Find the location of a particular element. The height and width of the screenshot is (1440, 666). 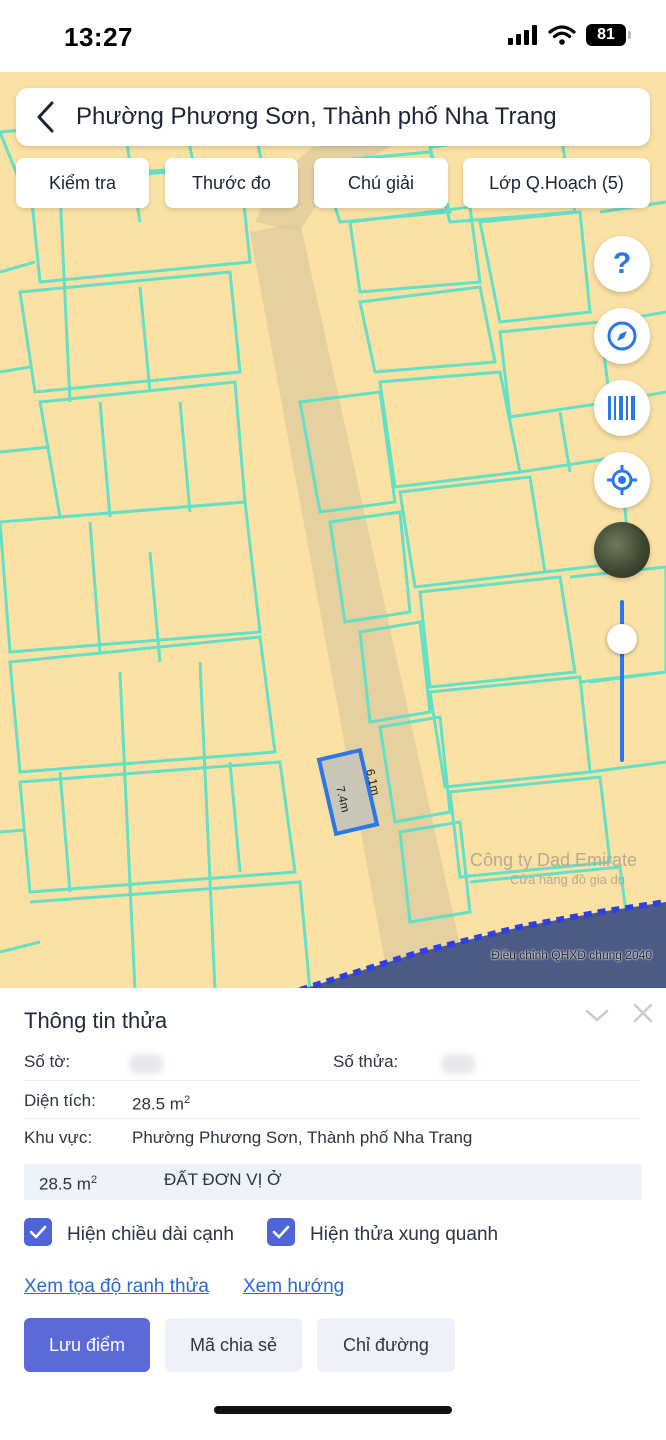

map-caption: Điều chỉnh QHXD chung 2040 is located at coordinates (571, 955).